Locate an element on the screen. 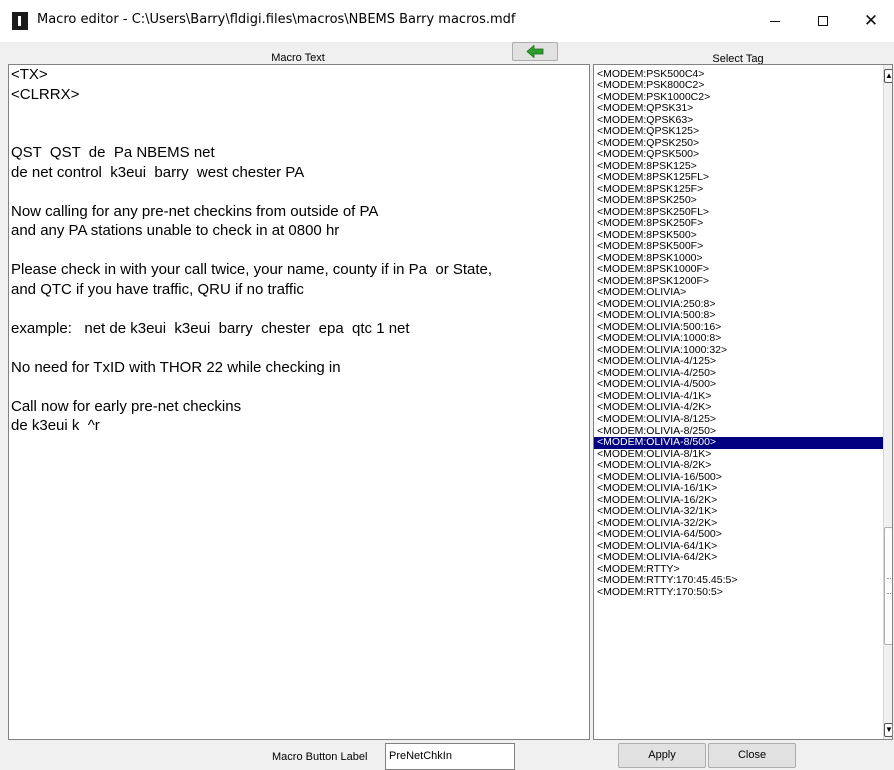 This screenshot has width=894, height=770. scroll-down-arrow-icon: ▼ is located at coordinates (888, 730).